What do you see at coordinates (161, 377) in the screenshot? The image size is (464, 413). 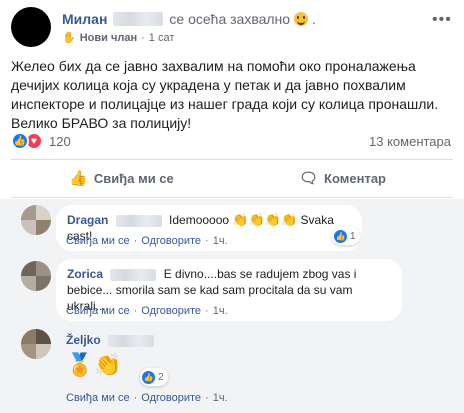 I see `comment-reaction-count: 2` at bounding box center [161, 377].